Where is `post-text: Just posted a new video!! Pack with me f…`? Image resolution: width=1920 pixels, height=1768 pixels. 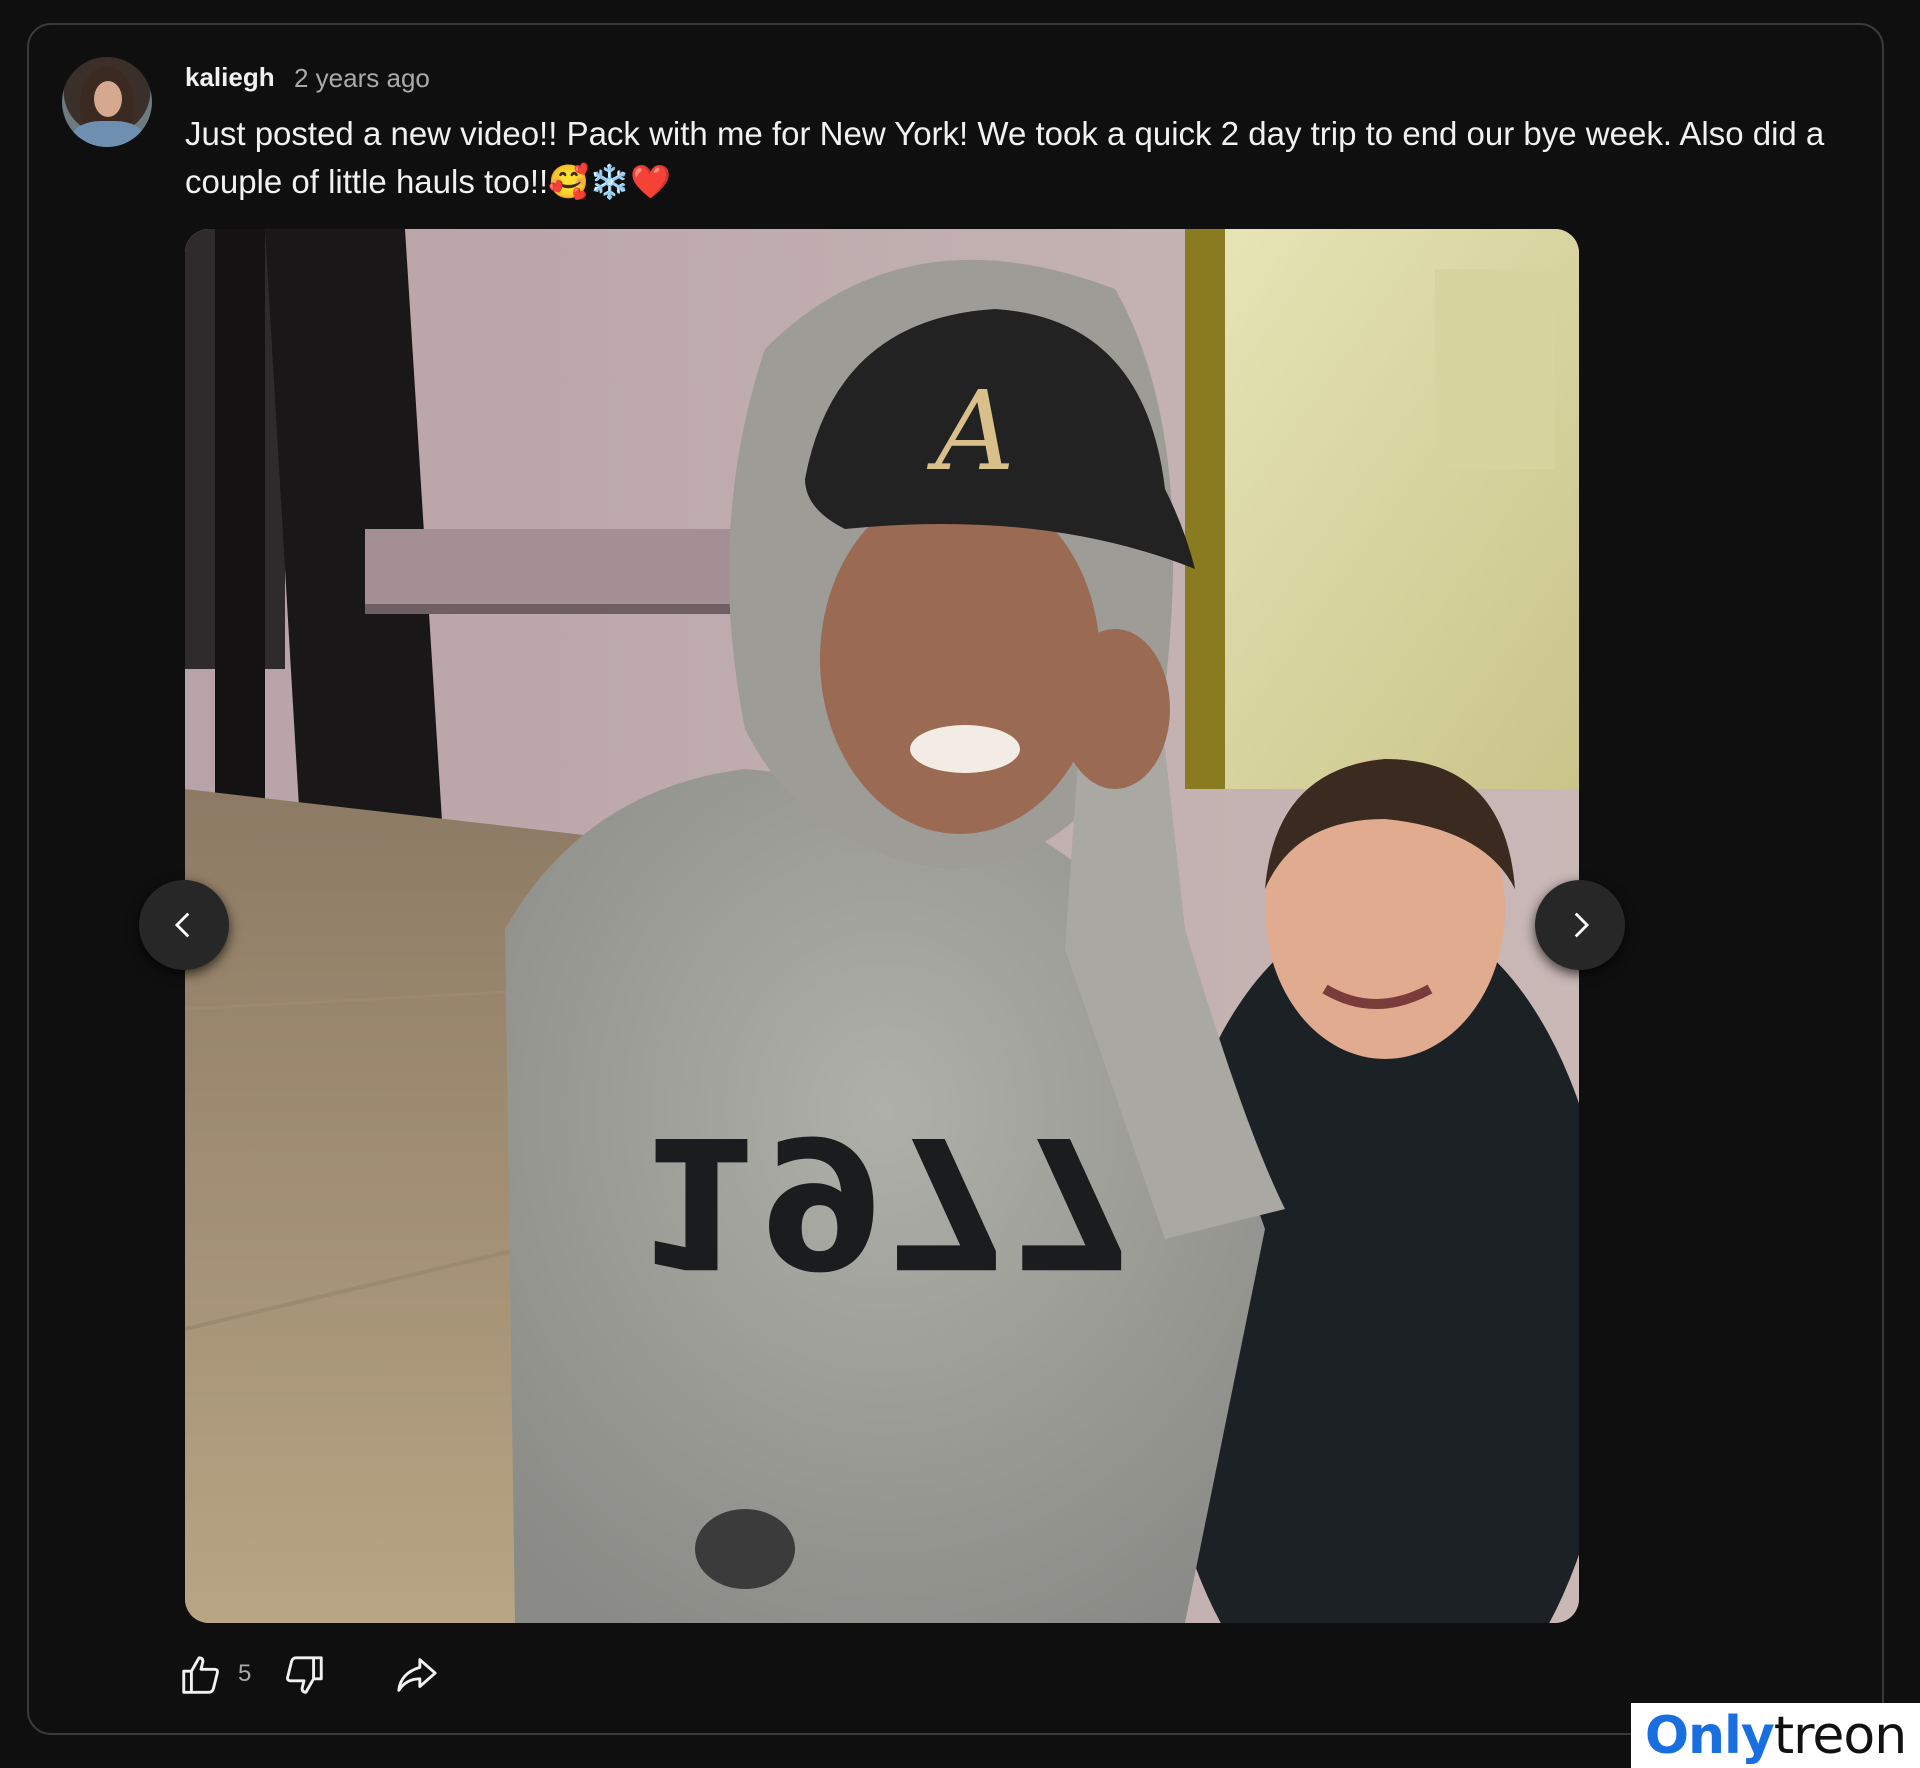 post-text: Just posted a new video!! Pack with me f… is located at coordinates (1005, 157).